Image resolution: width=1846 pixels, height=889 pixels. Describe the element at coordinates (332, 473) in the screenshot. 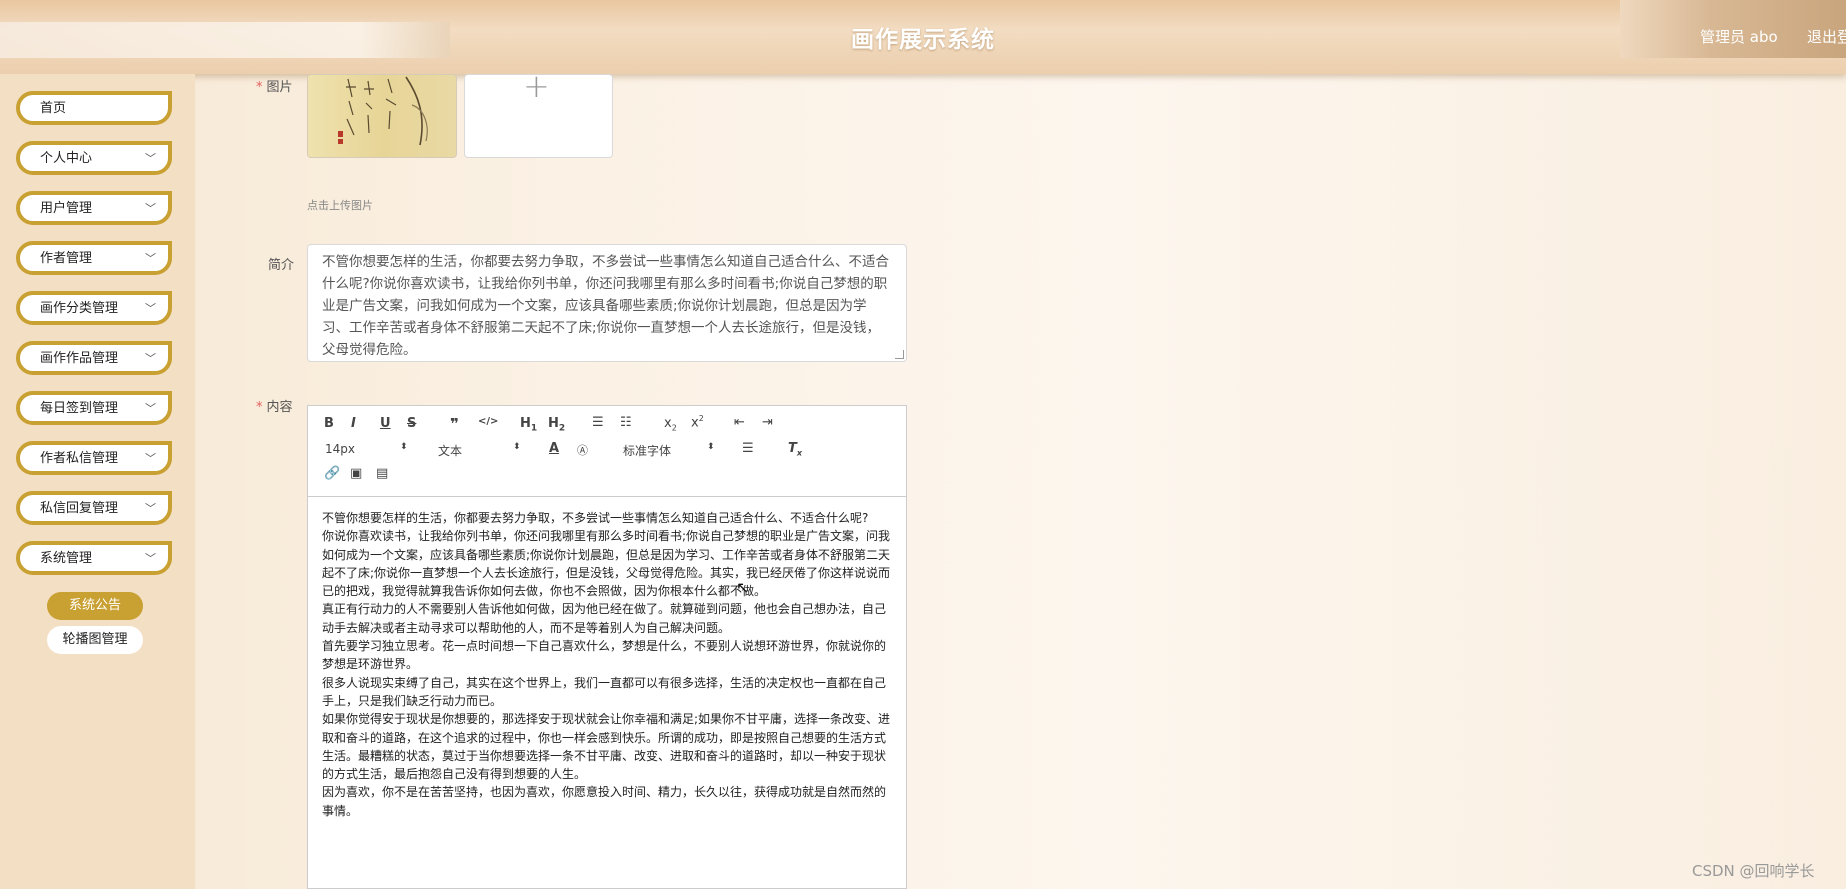

I see `link-icon: 🔗` at that location.